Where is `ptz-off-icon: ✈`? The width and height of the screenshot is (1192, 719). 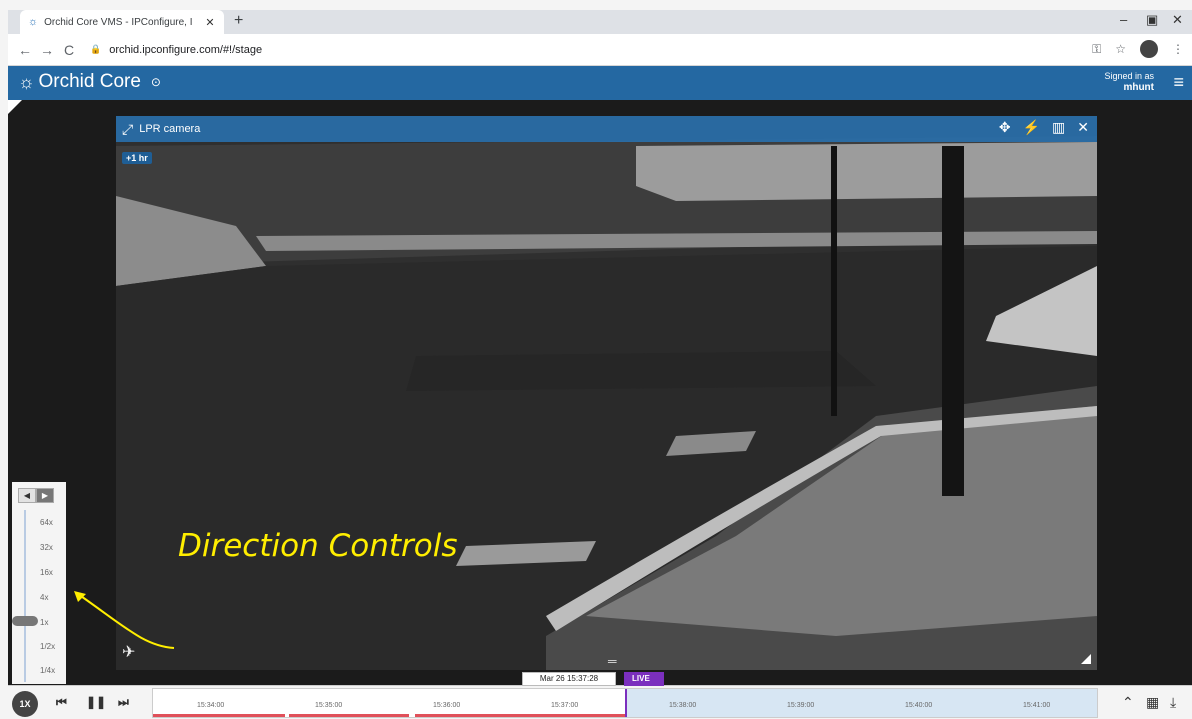
ptz-off-icon: ✈ is located at coordinates (128, 652).